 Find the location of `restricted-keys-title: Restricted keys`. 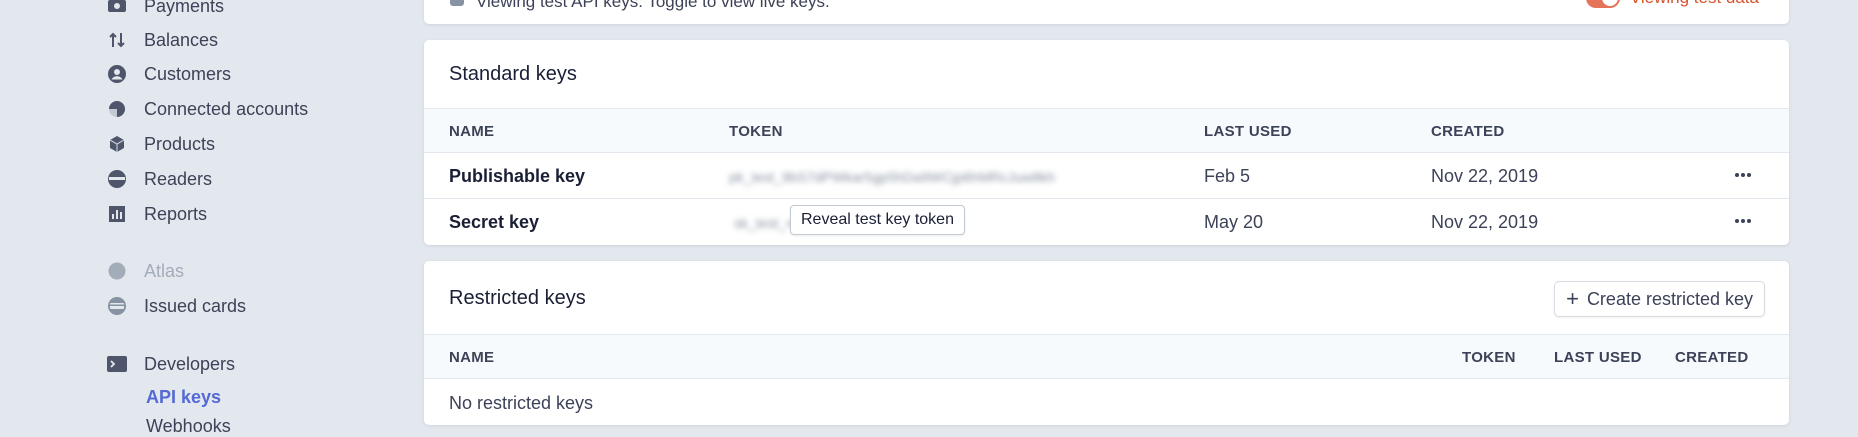

restricted-keys-title: Restricted keys is located at coordinates (517, 298).